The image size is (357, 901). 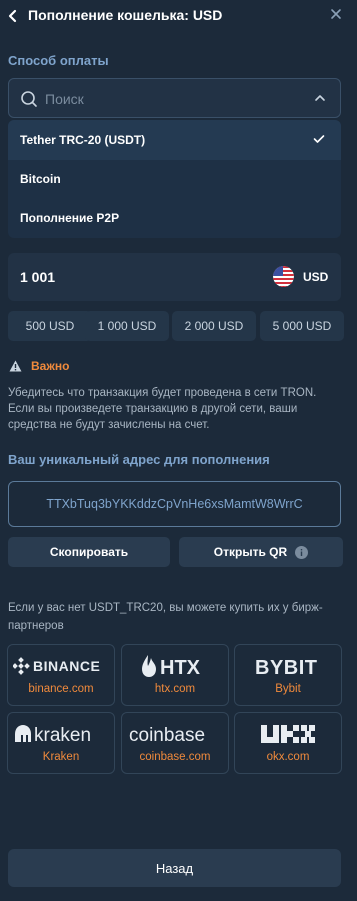 What do you see at coordinates (316, 277) in the screenshot?
I see `currency-label: USD` at bounding box center [316, 277].